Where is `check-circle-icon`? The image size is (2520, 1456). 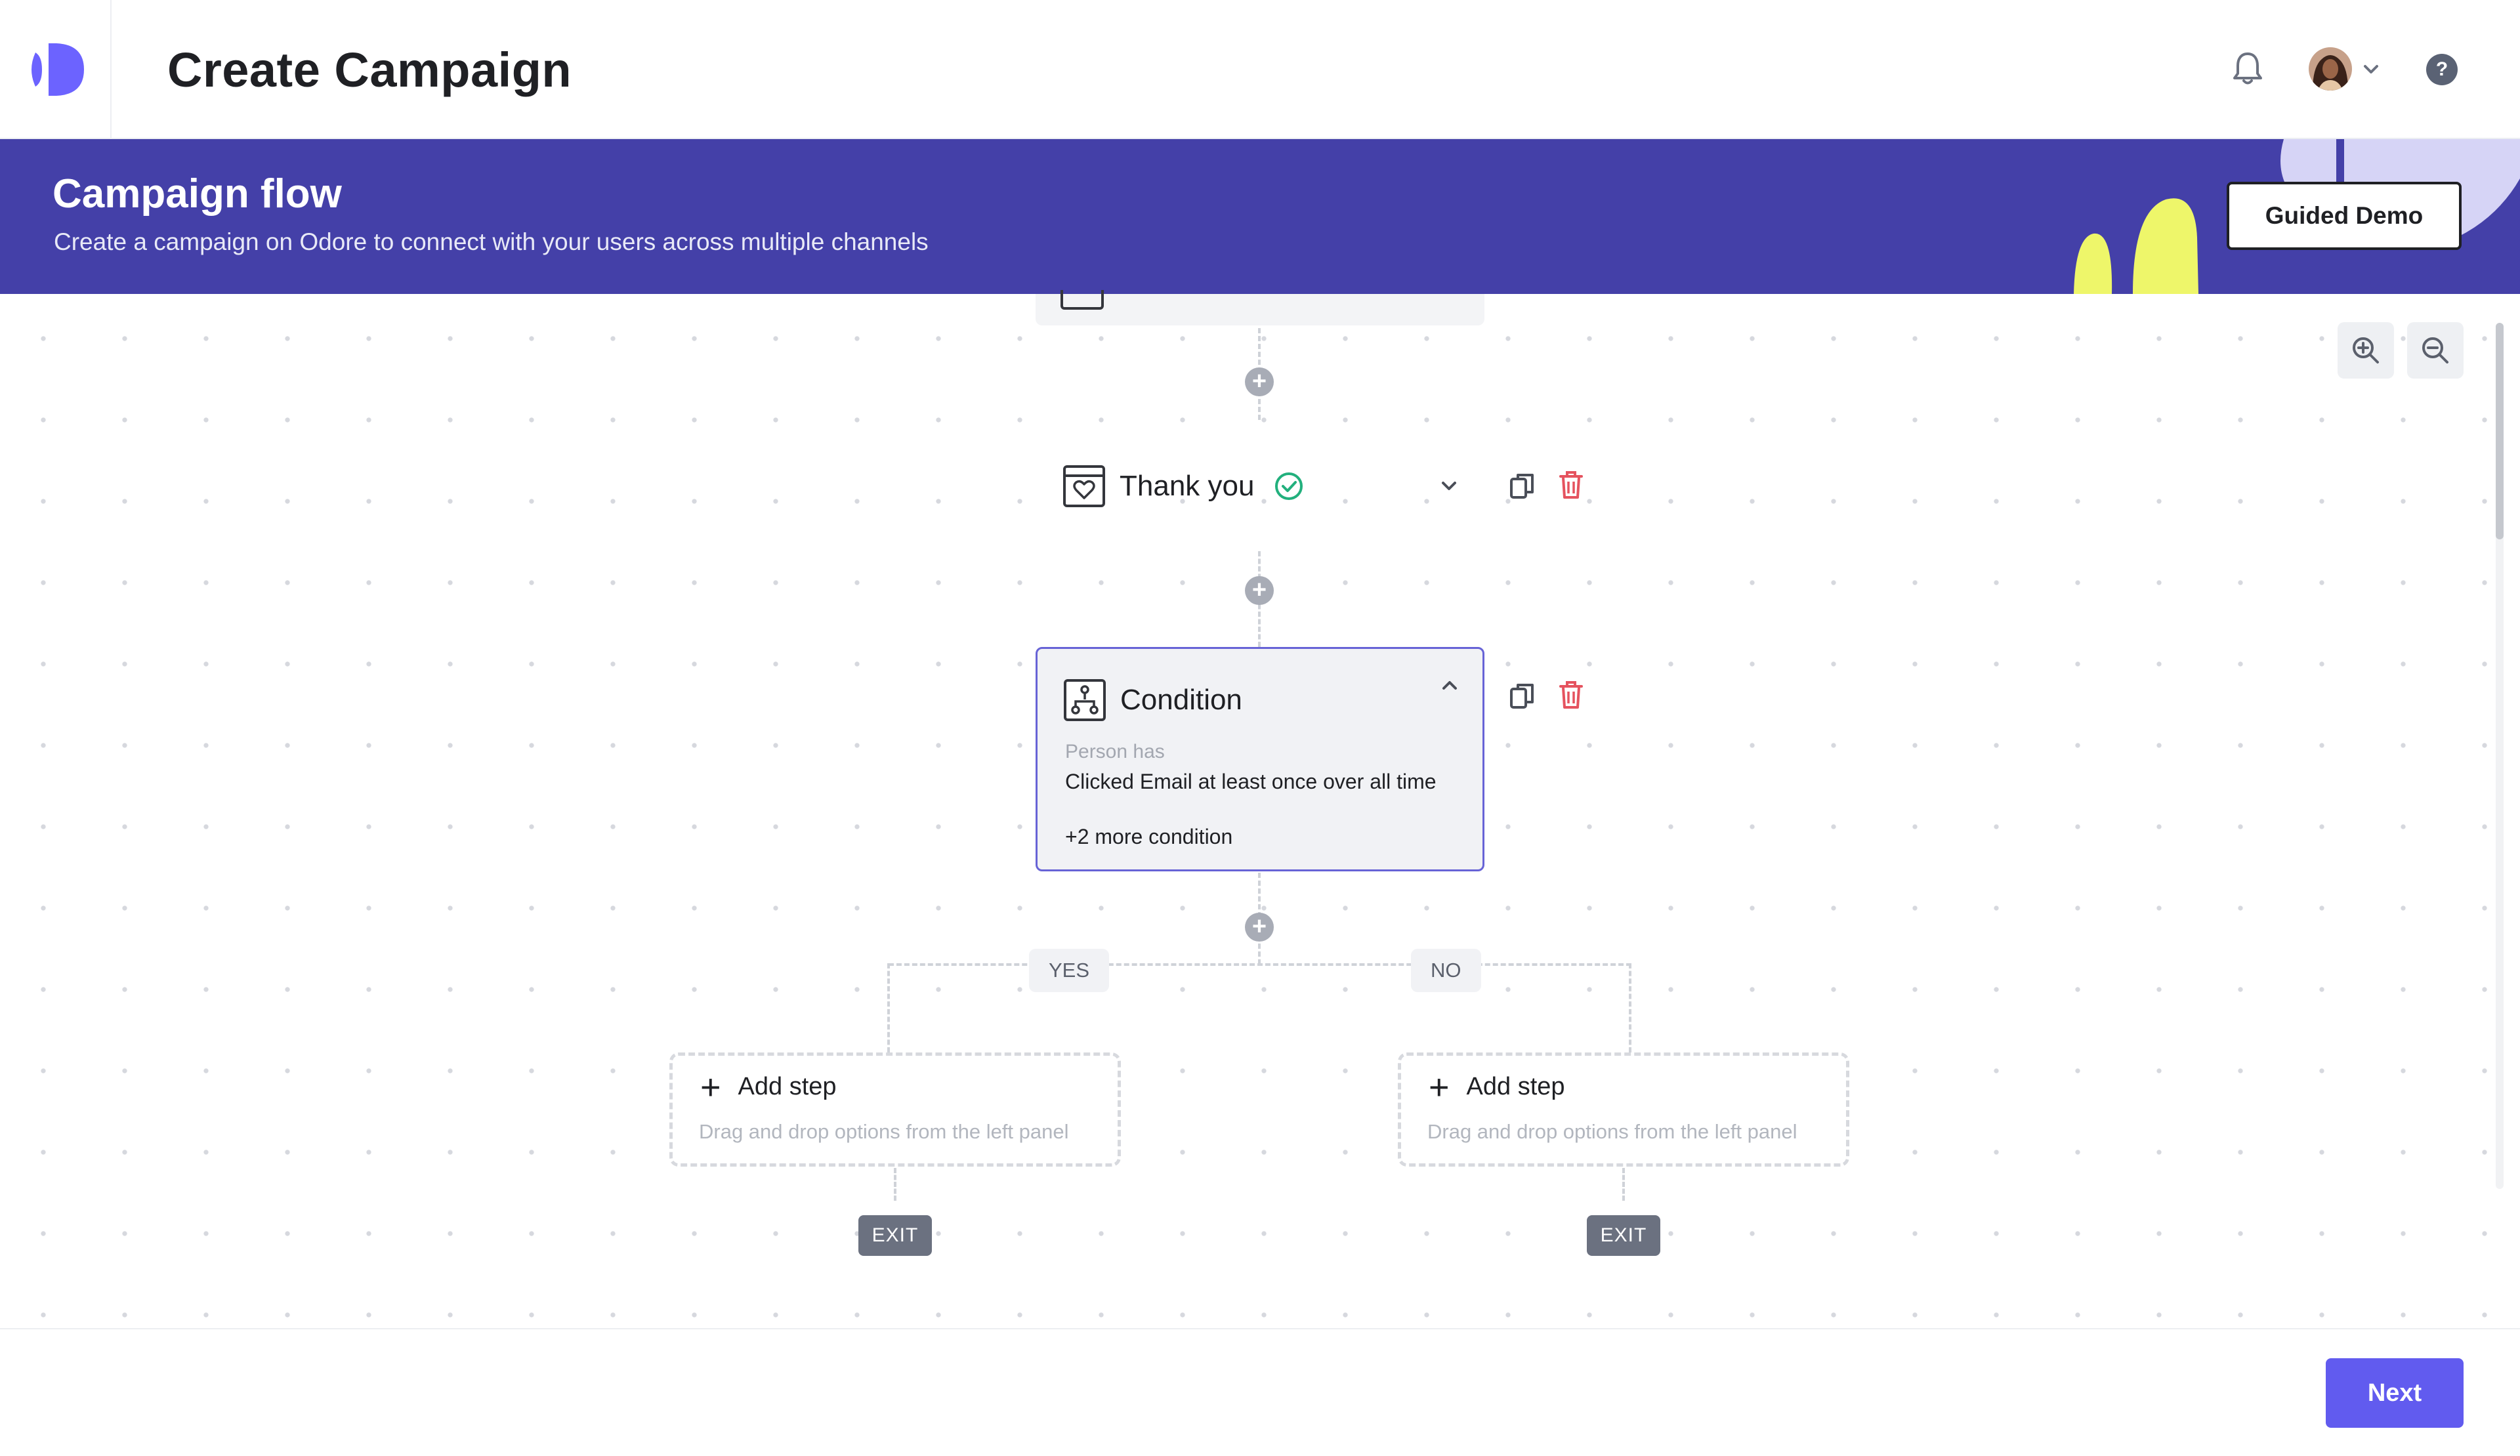 check-circle-icon is located at coordinates (1289, 486).